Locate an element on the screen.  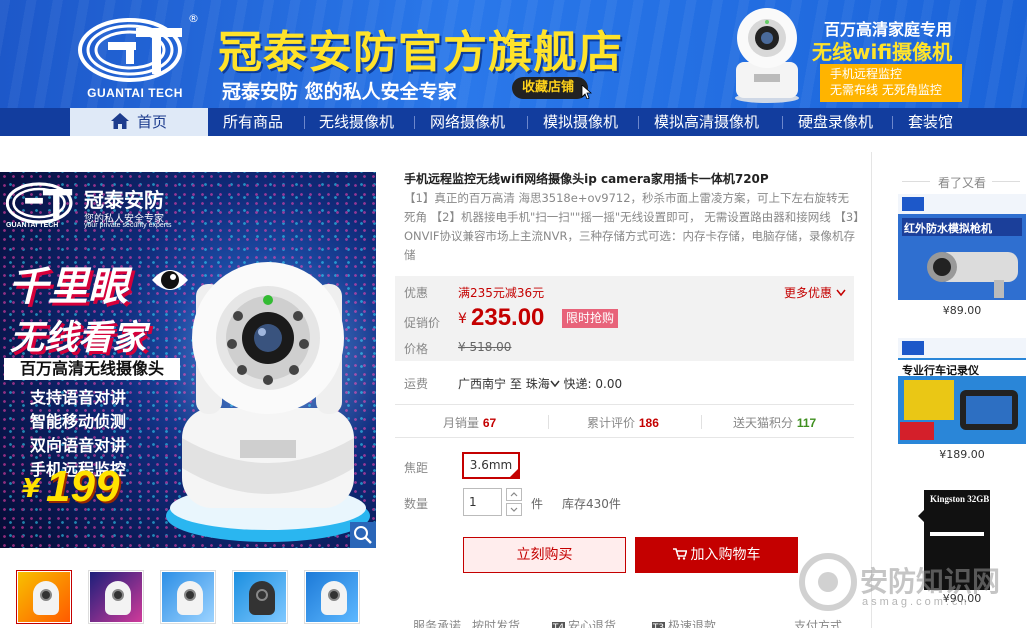
currency-symbol: ¥ is located at coordinates (462, 319).